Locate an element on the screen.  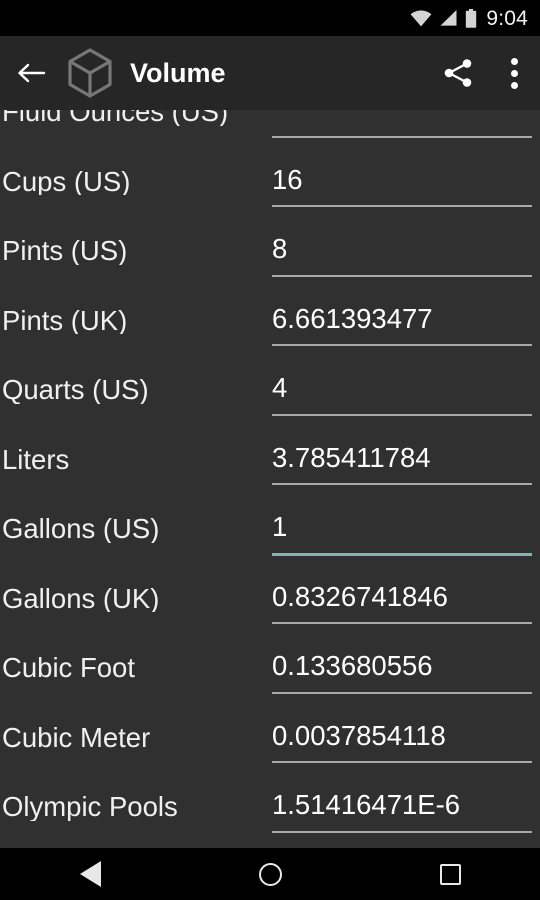
back-arrow-icon is located at coordinates (32, 73).